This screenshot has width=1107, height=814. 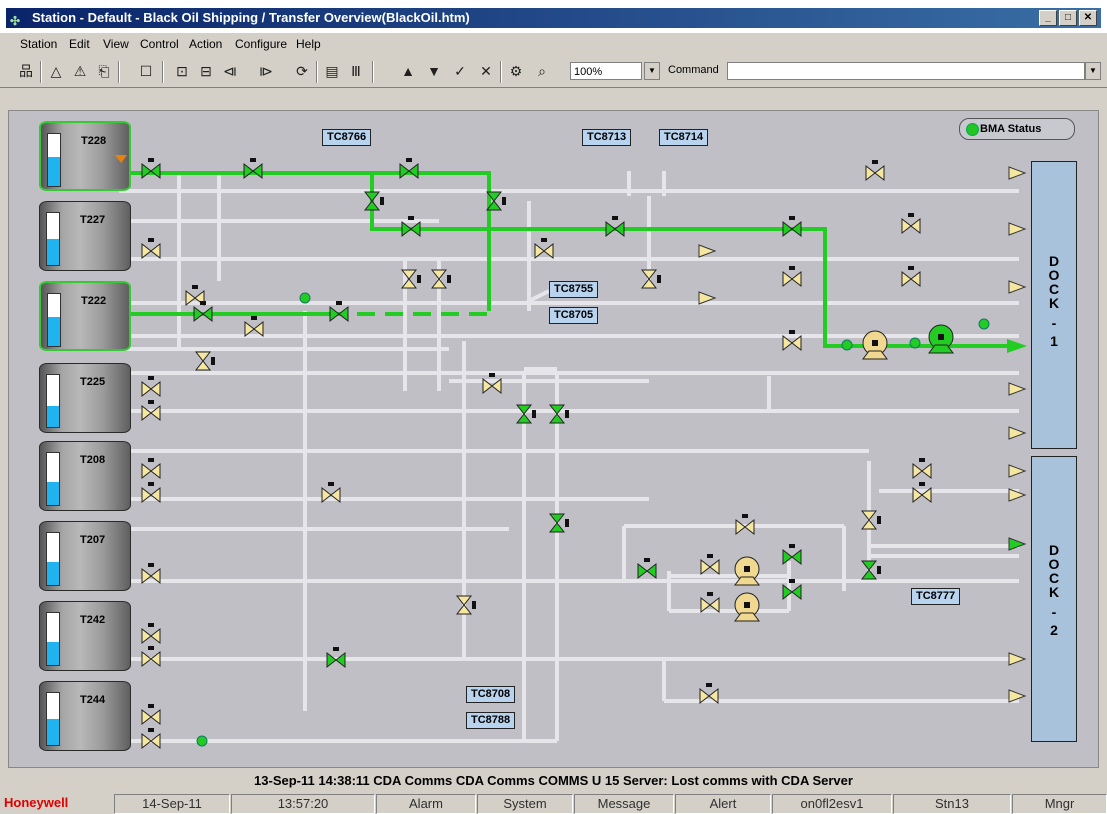 I want to click on tag-label: TC8788, so click(x=491, y=720).